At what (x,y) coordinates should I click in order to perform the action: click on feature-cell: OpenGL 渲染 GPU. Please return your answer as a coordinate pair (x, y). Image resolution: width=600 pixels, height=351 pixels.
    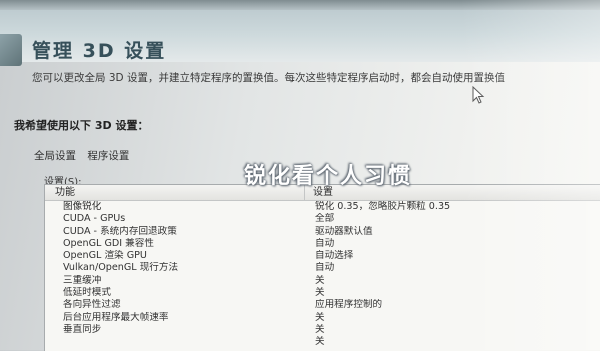
    Looking at the image, I should click on (105, 256).